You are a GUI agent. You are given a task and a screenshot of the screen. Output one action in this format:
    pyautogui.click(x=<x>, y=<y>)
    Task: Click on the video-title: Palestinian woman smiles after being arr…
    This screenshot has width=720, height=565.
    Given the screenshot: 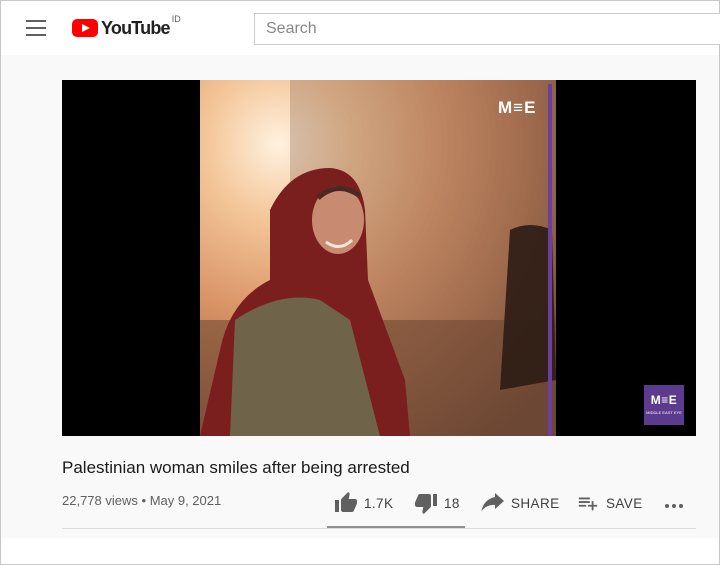 What is the action you would take?
    pyautogui.click(x=236, y=467)
    